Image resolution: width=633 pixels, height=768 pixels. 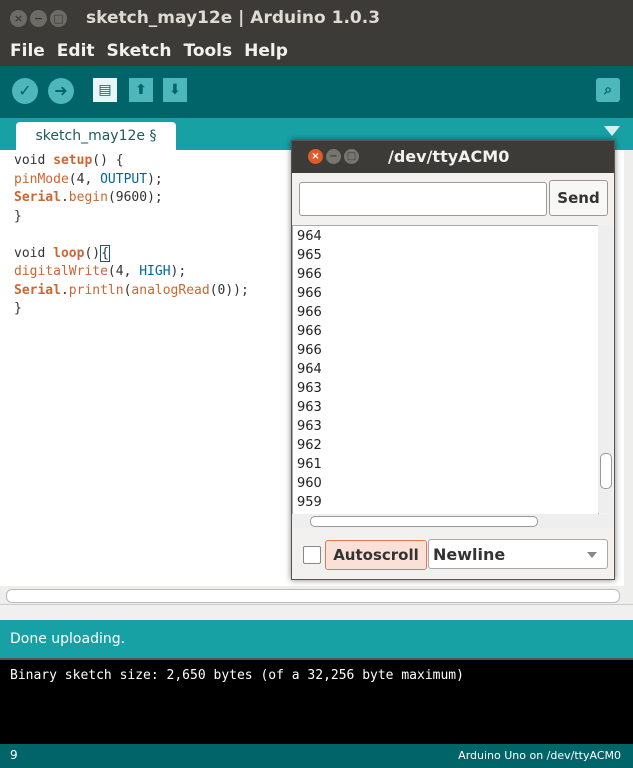 I want to click on autoscroll-label: Autoscroll, so click(x=376, y=555).